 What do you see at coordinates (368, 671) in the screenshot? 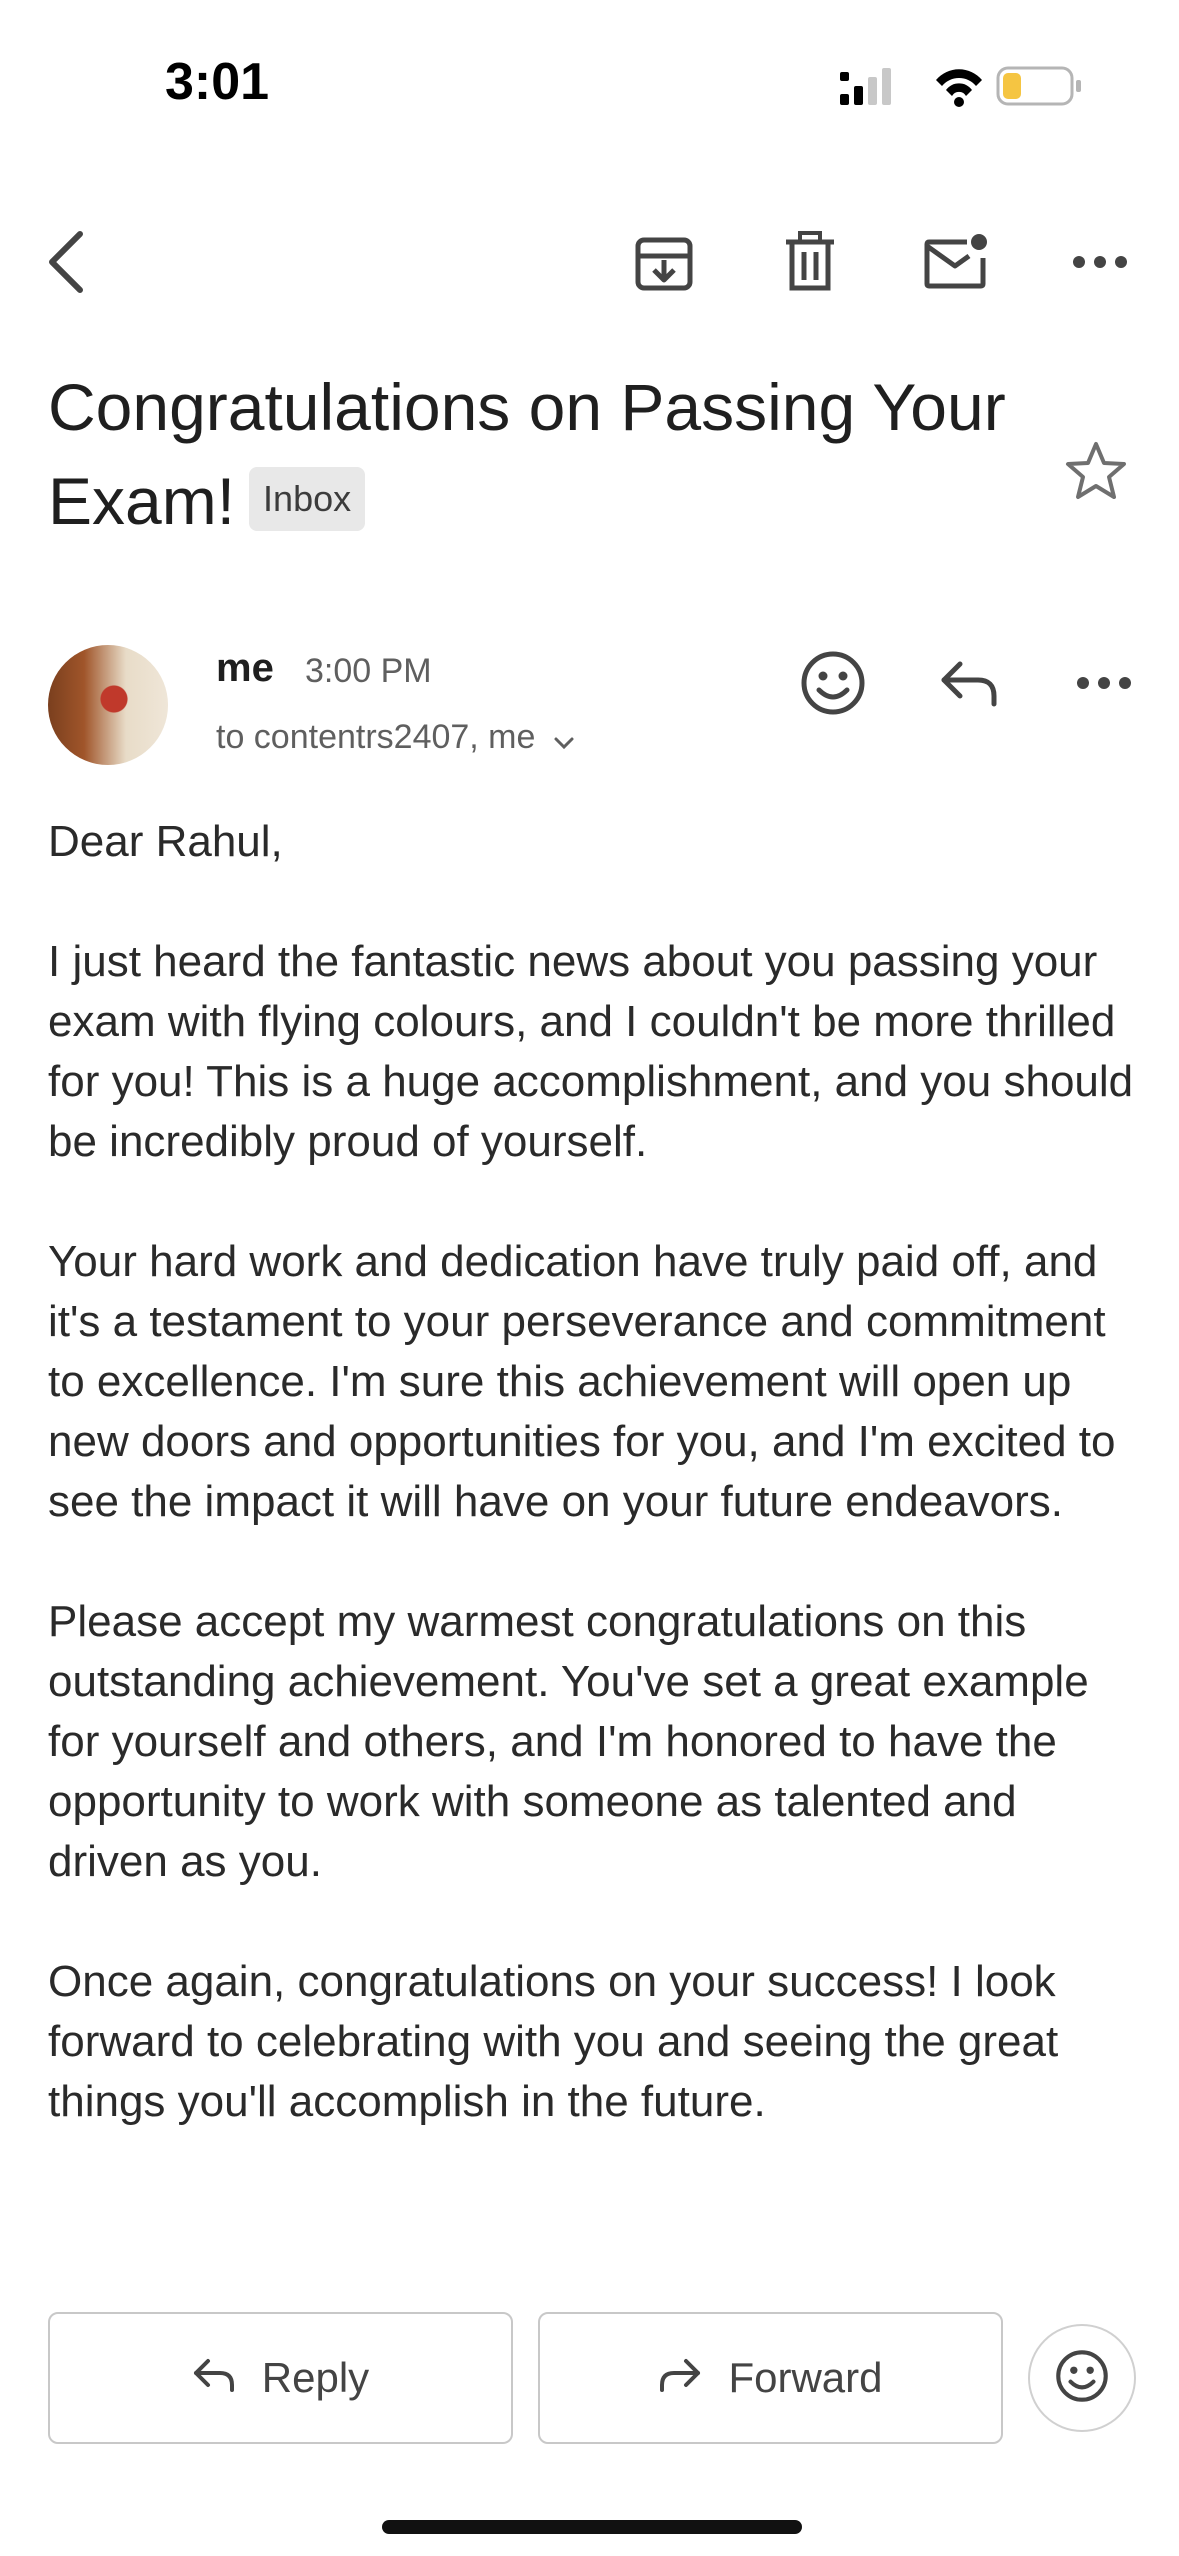
I see `sent-time: 3:00 PM` at bounding box center [368, 671].